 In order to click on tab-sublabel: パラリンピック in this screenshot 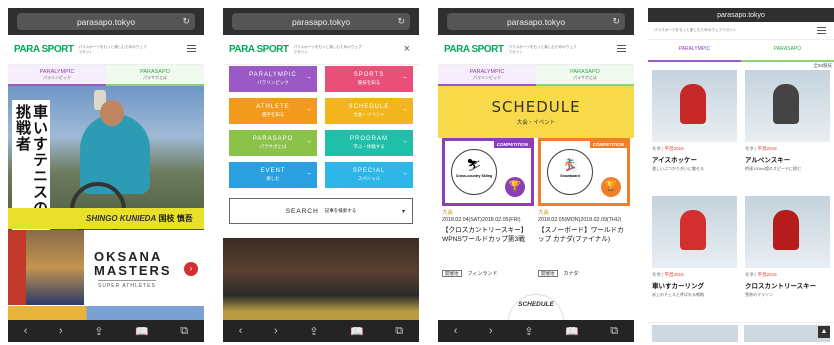, I will do `click(57, 77)`.